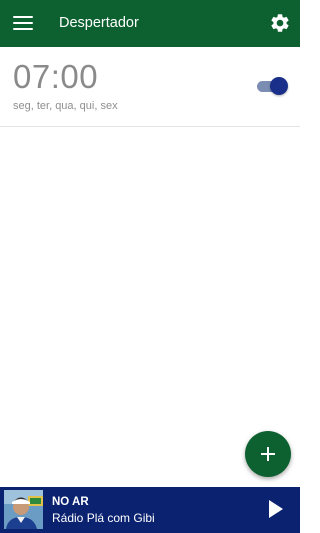 The image size is (320, 533). I want to click on program-name: Rádio Plá com Gibi, so click(103, 518).